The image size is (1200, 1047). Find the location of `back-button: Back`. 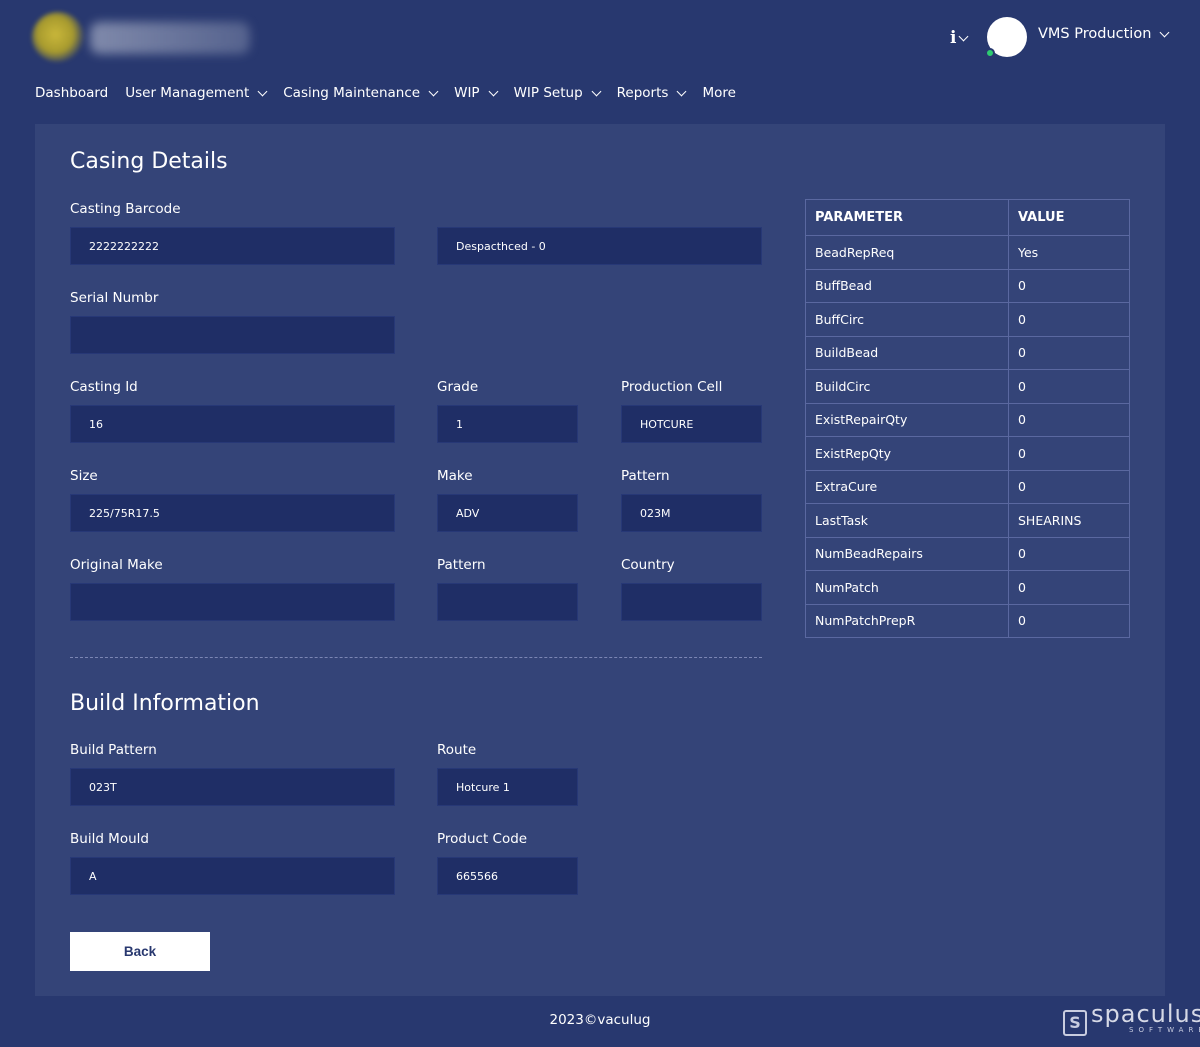

back-button: Back is located at coordinates (140, 951).